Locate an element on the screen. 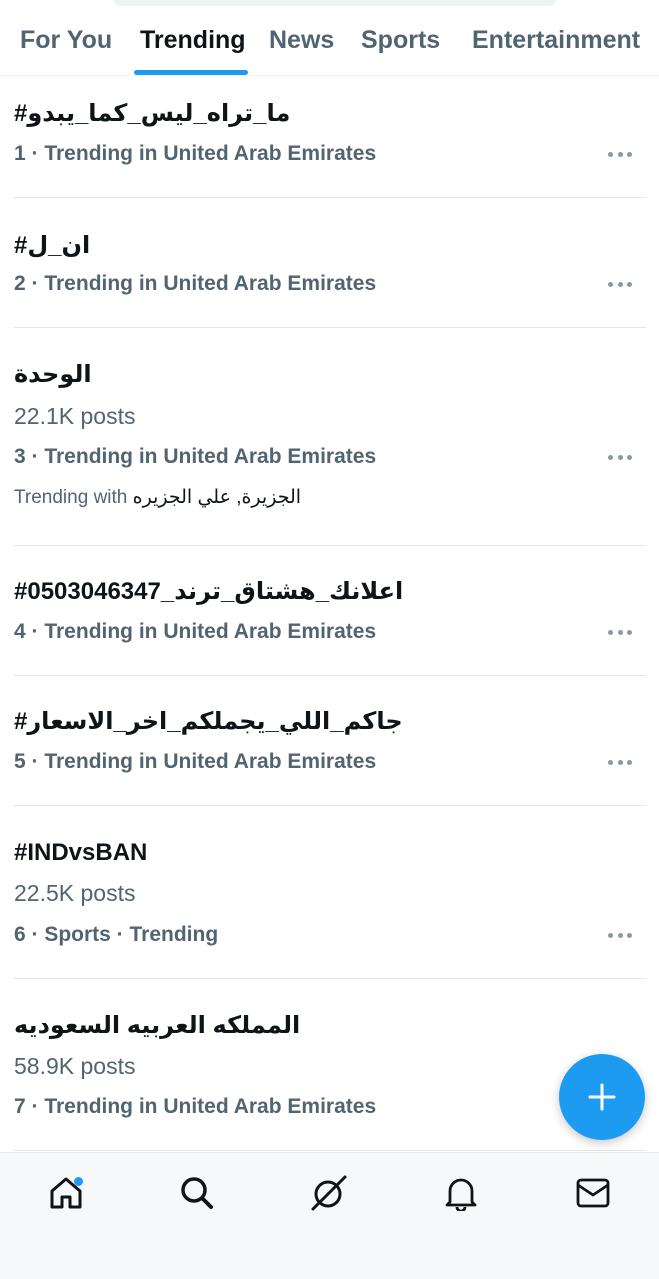  tab-trending: Trending is located at coordinates (193, 40).